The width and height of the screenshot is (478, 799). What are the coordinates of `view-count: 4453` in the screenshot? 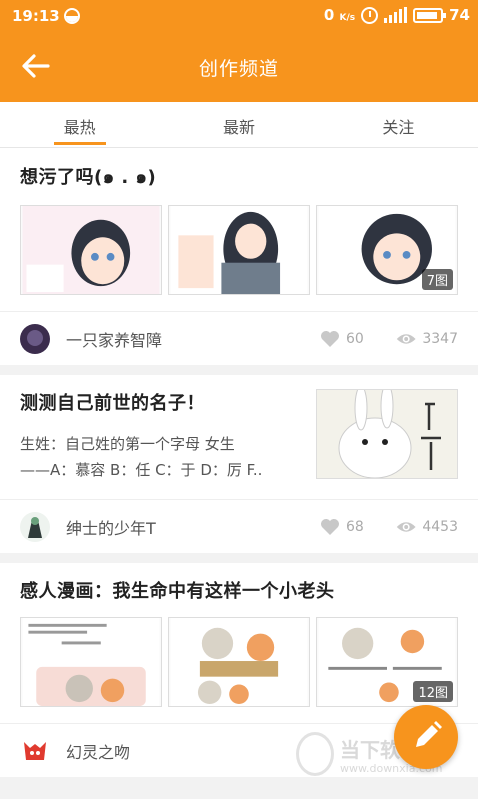 It's located at (427, 527).